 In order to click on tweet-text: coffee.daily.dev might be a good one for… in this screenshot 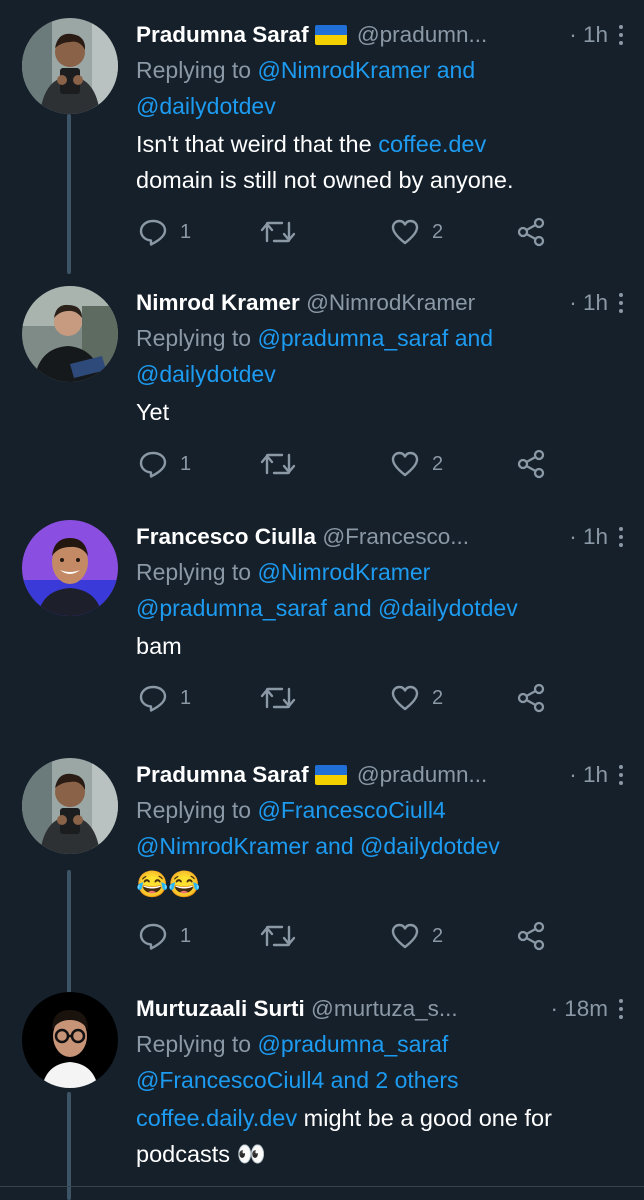, I will do `click(344, 1136)`.